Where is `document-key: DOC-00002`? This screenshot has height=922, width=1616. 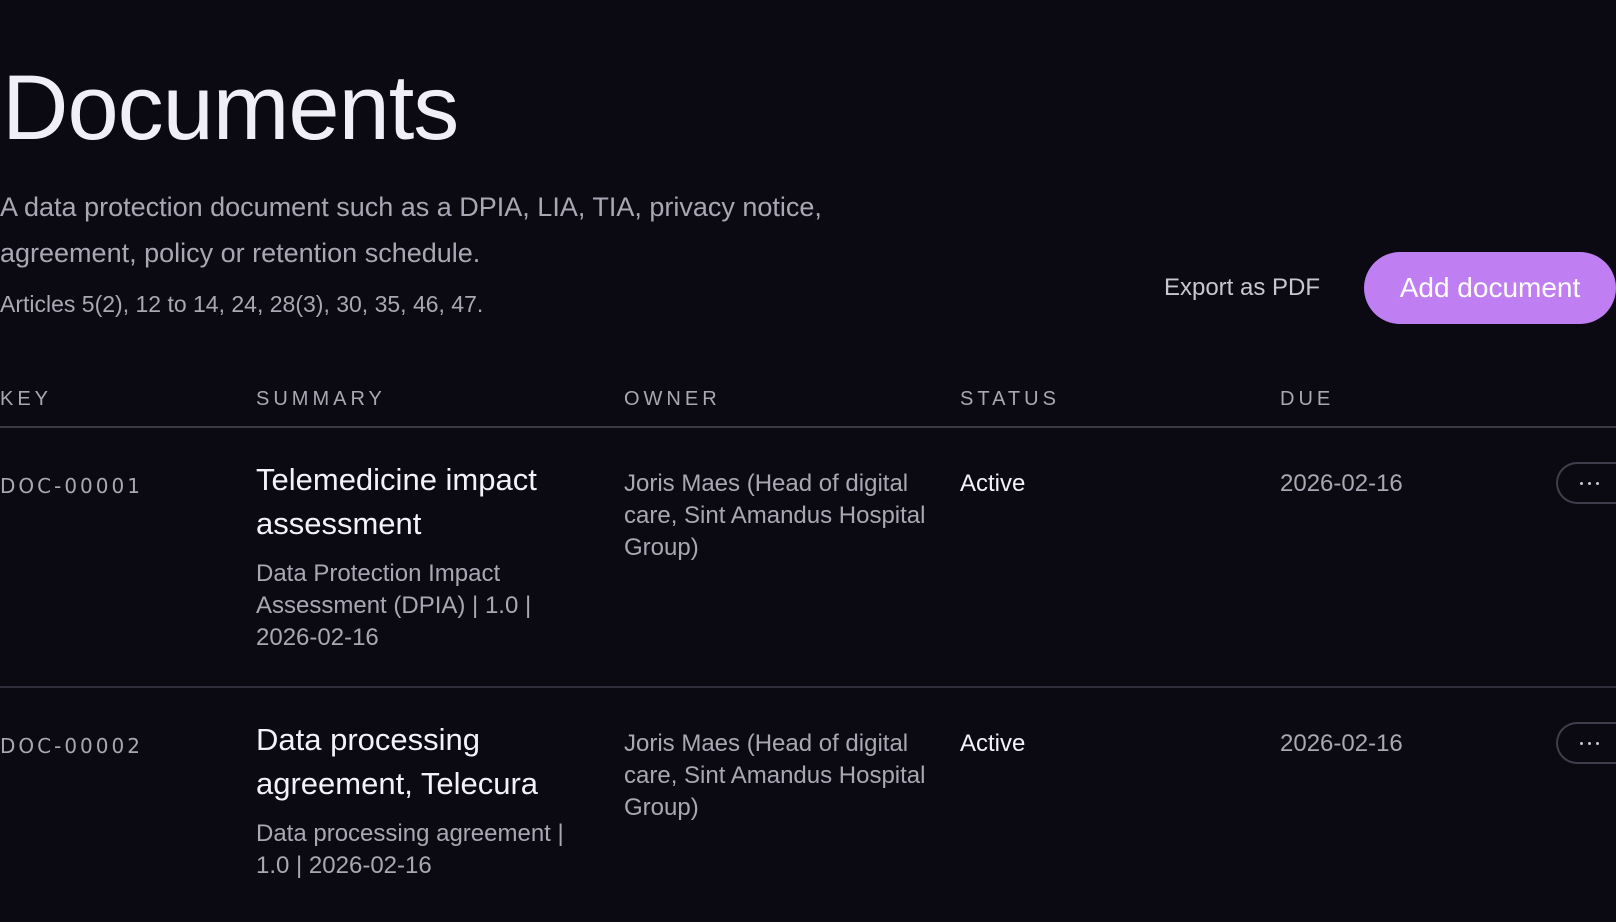 document-key: DOC-00002 is located at coordinates (71, 746).